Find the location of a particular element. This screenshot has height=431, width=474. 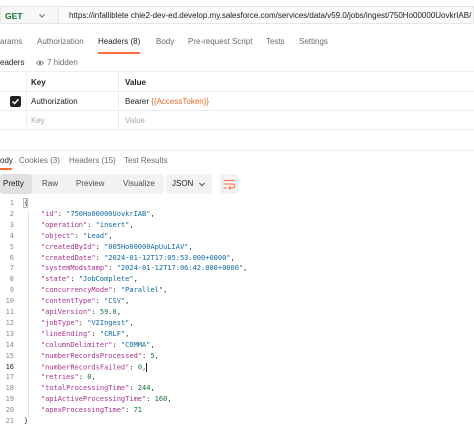

response-view-toolbar: Pretty Raw Preview Visualize JSON is located at coordinates (237, 185).